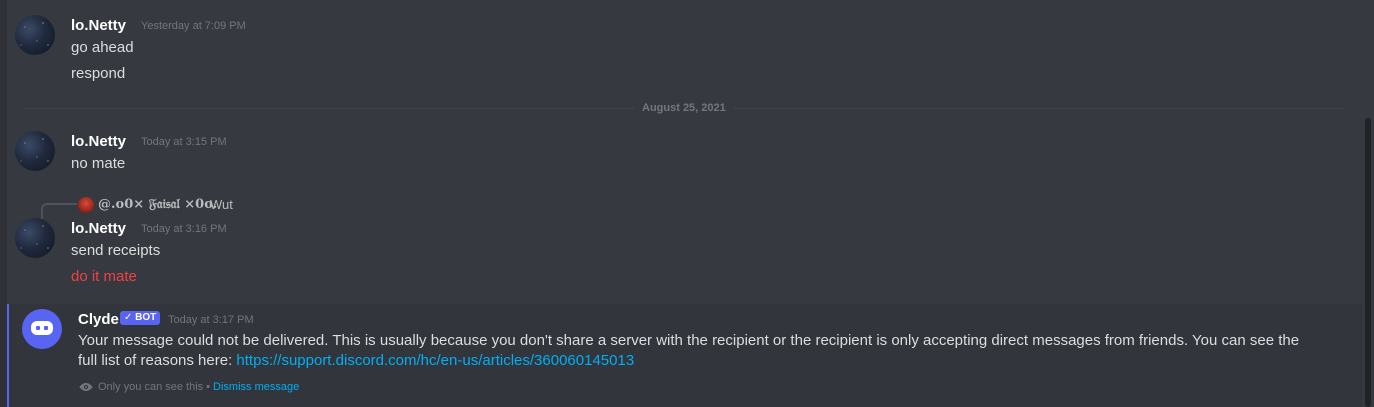 Image resolution: width=1374 pixels, height=407 pixels. What do you see at coordinates (3, 203) in the screenshot?
I see `left-edge-strip` at bounding box center [3, 203].